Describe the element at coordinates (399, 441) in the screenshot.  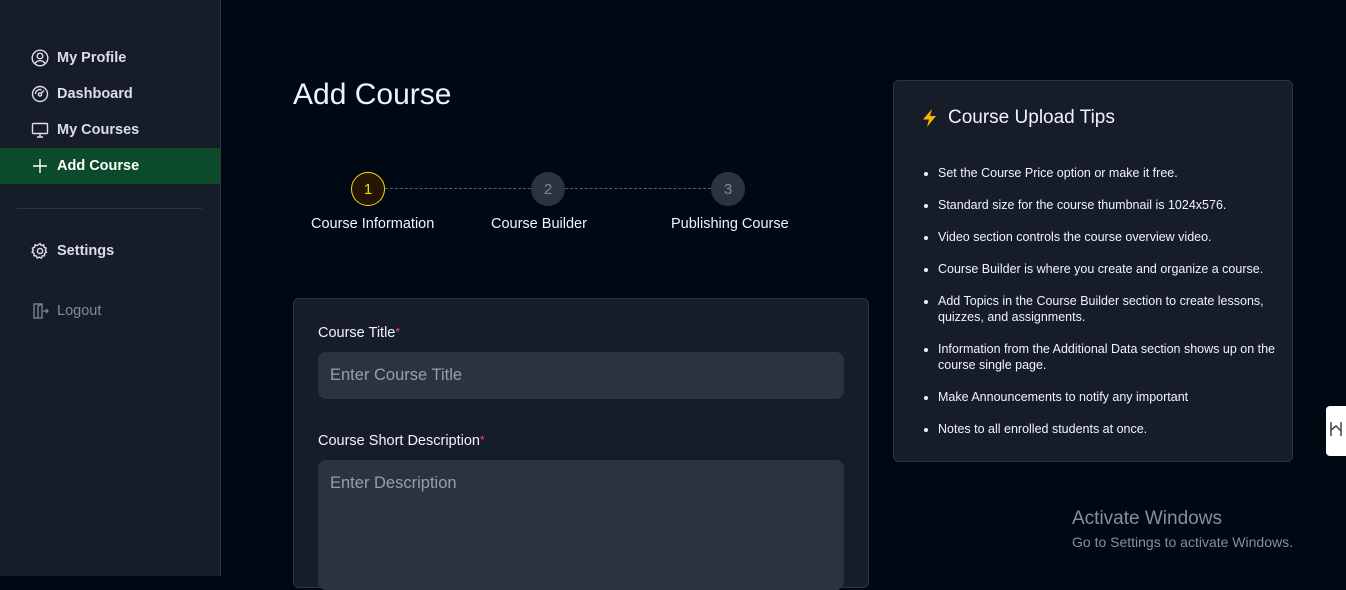
I see `course-description-label-text: Course Short Description` at that location.